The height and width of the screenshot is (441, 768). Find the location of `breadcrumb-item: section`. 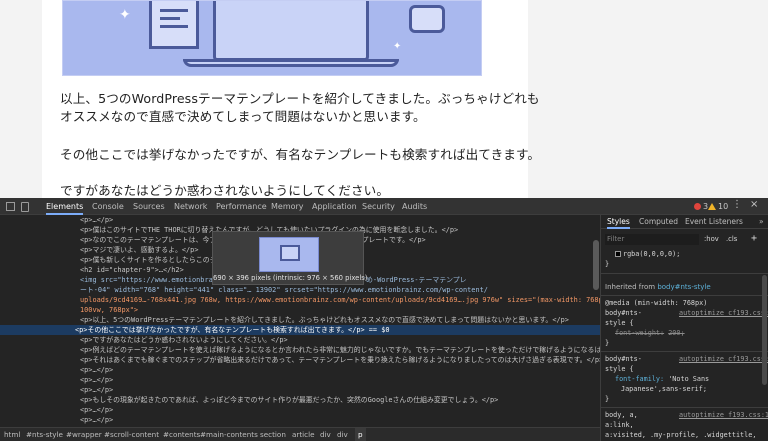

breadcrumb-item: section is located at coordinates (273, 434).